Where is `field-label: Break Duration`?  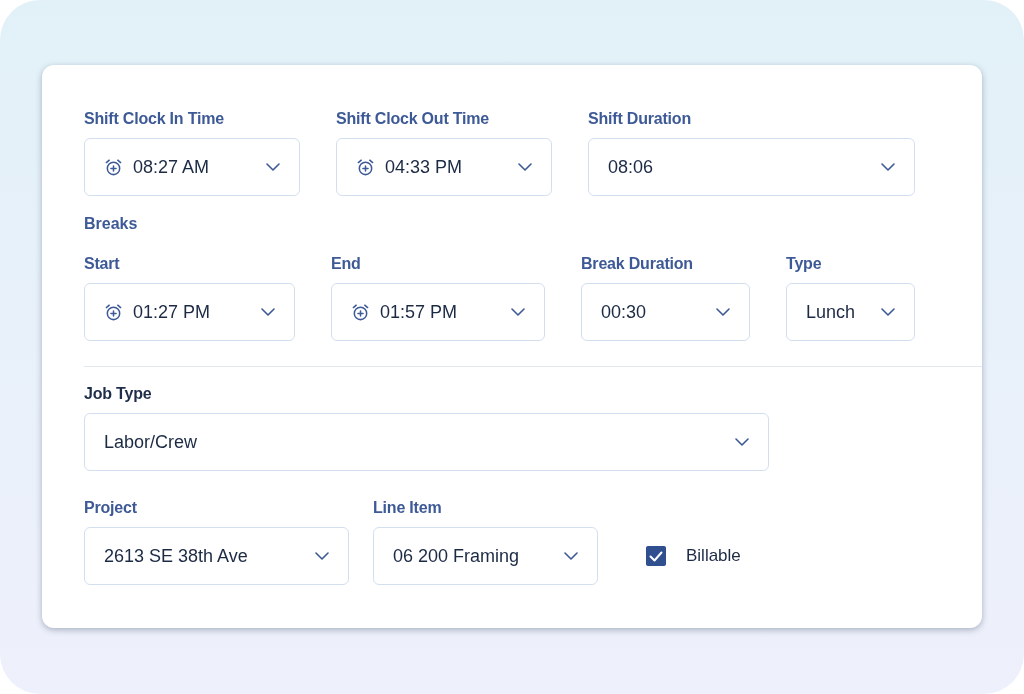 field-label: Break Duration is located at coordinates (637, 264).